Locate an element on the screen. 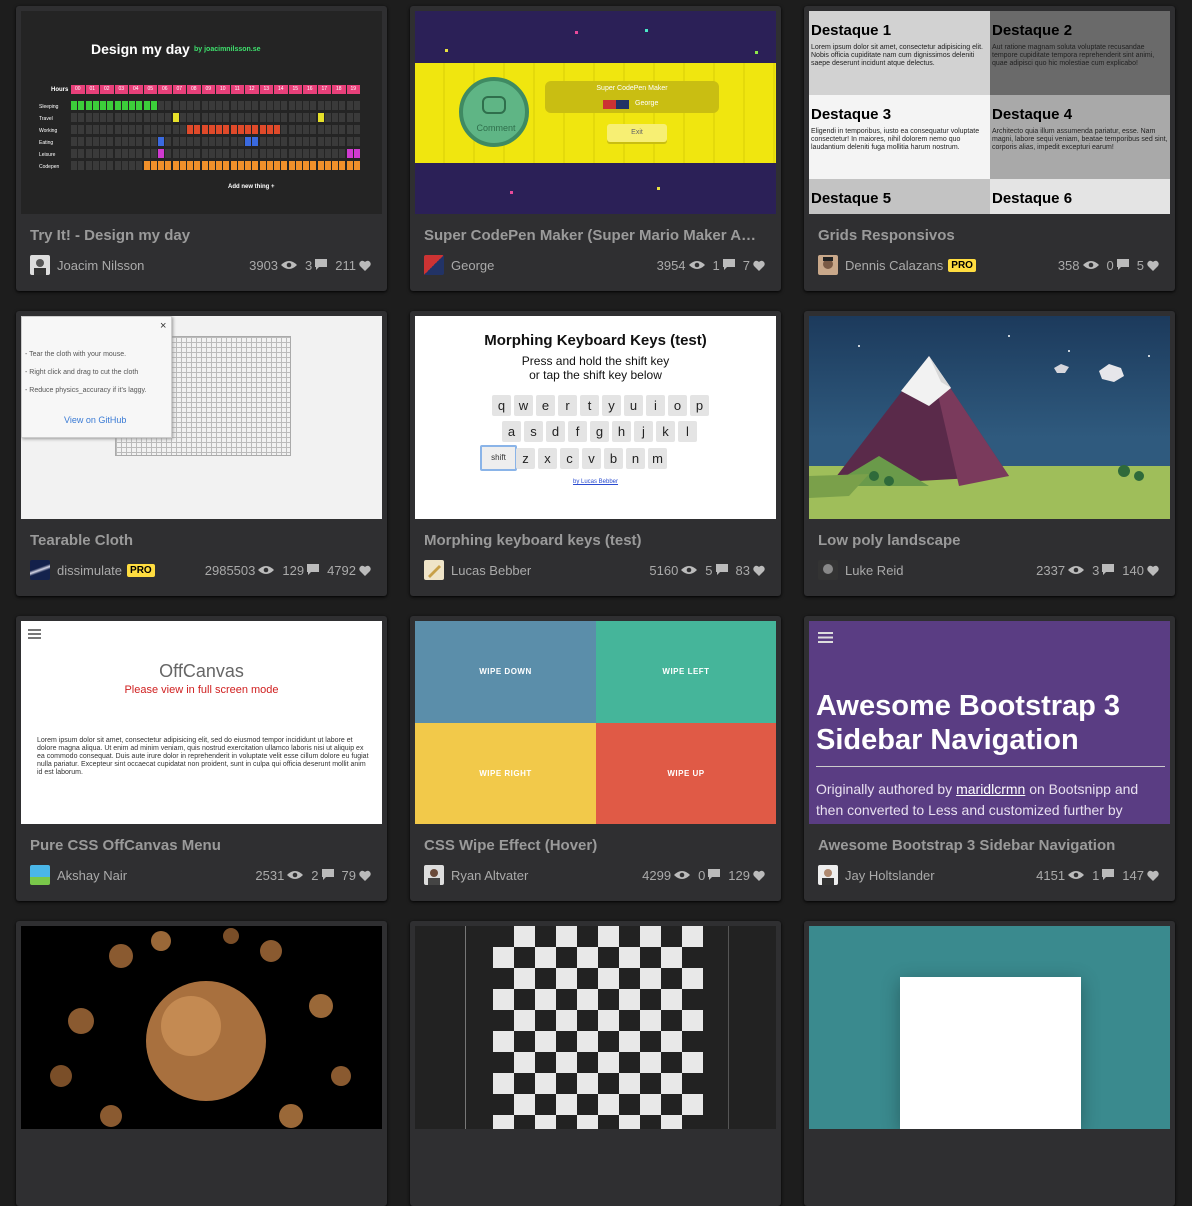  author-name: George is located at coordinates (472, 265).